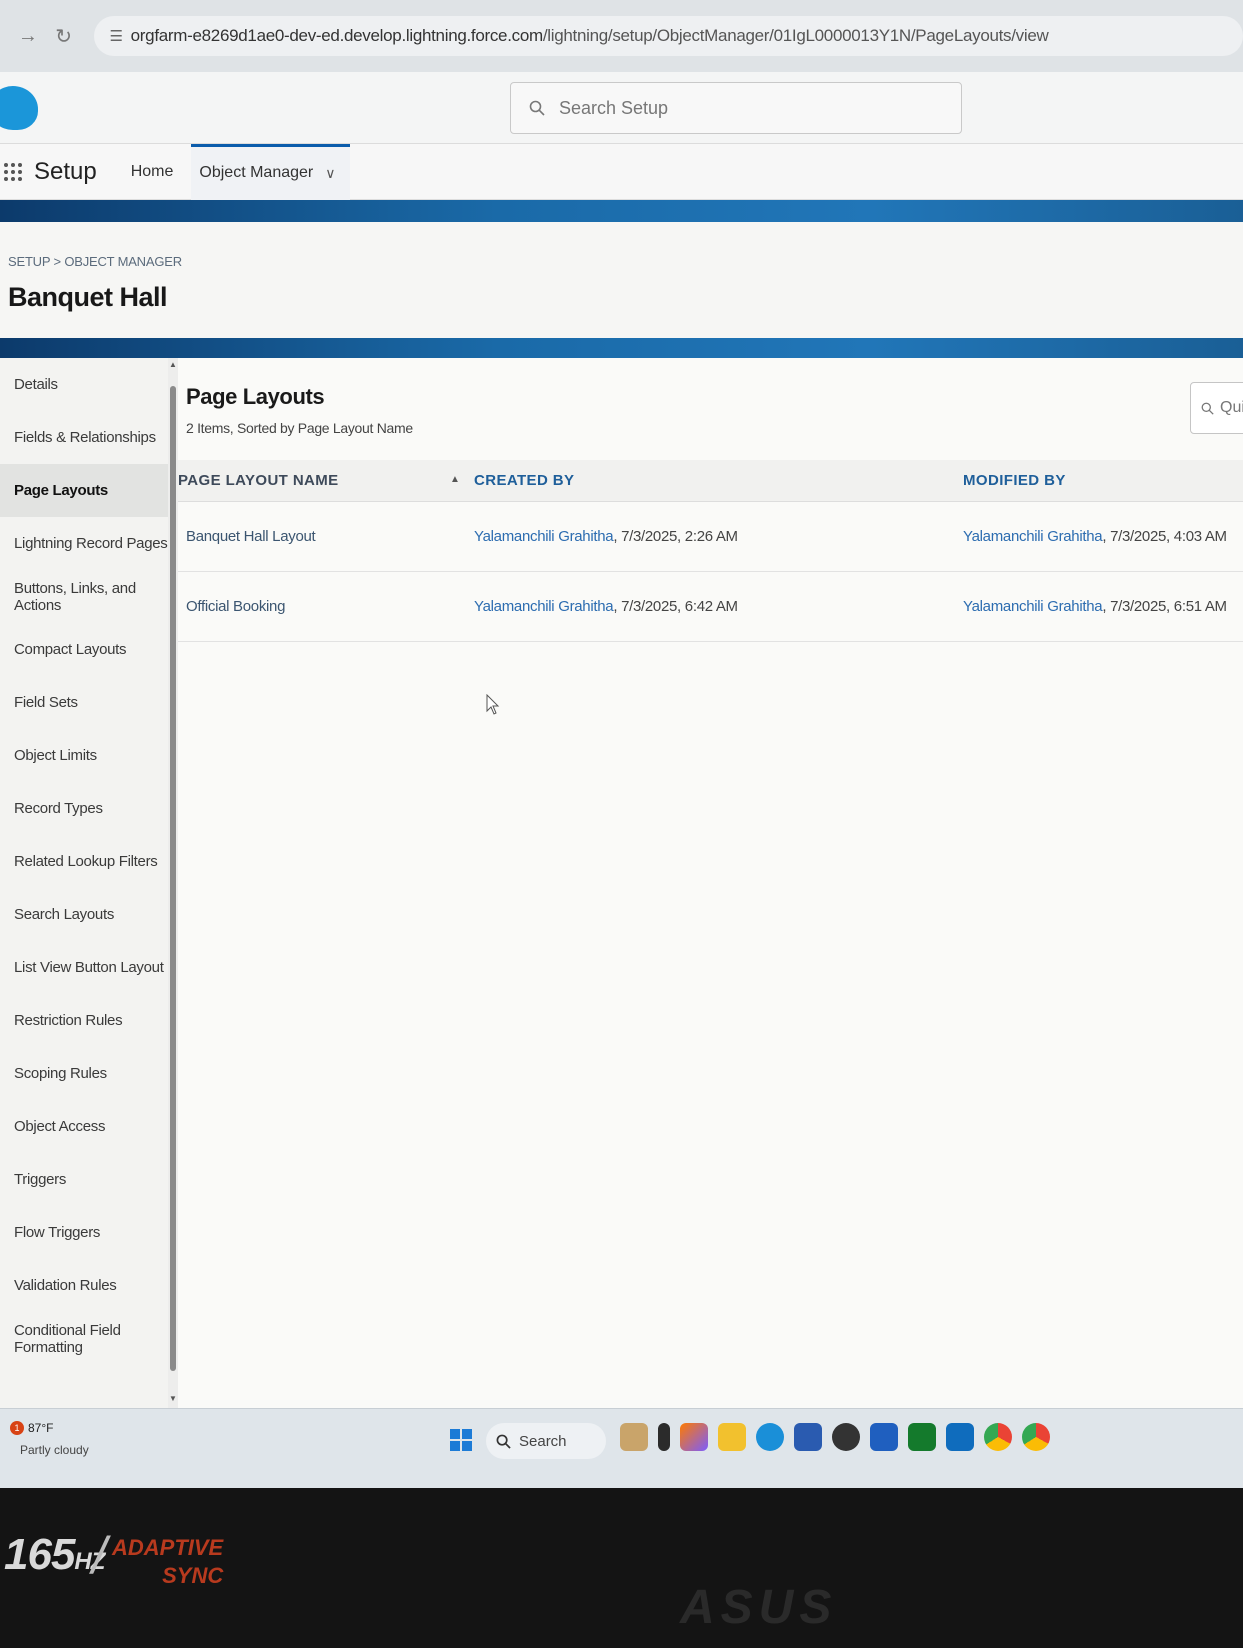 Image resolution: width=1243 pixels, height=1648 pixels. Describe the element at coordinates (759, 1607) in the screenshot. I see `asus-logo: ASUS` at that location.